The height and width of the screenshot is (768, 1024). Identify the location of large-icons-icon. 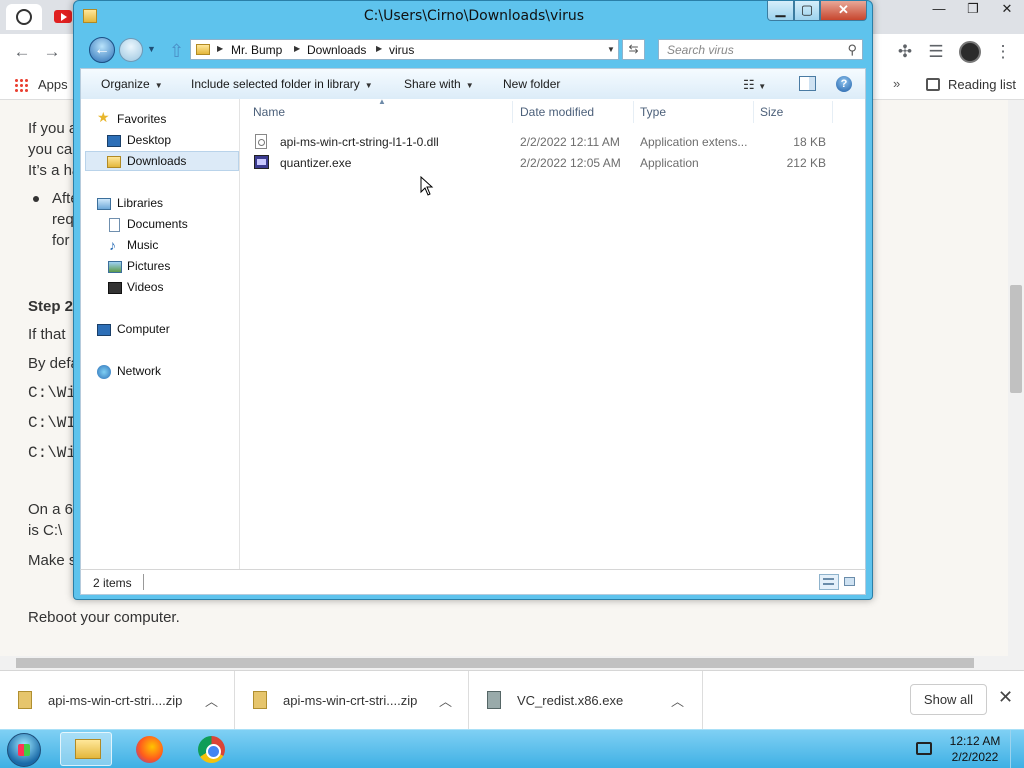
(849, 581).